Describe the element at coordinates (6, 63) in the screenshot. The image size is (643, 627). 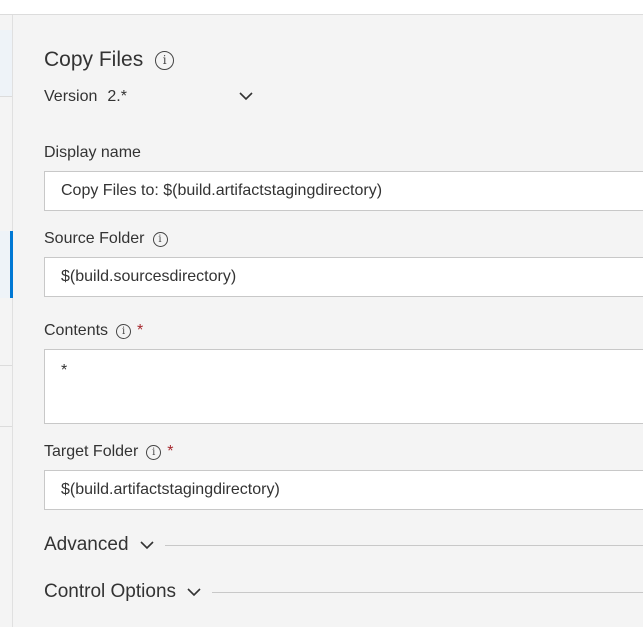
I see `task-list-item` at that location.